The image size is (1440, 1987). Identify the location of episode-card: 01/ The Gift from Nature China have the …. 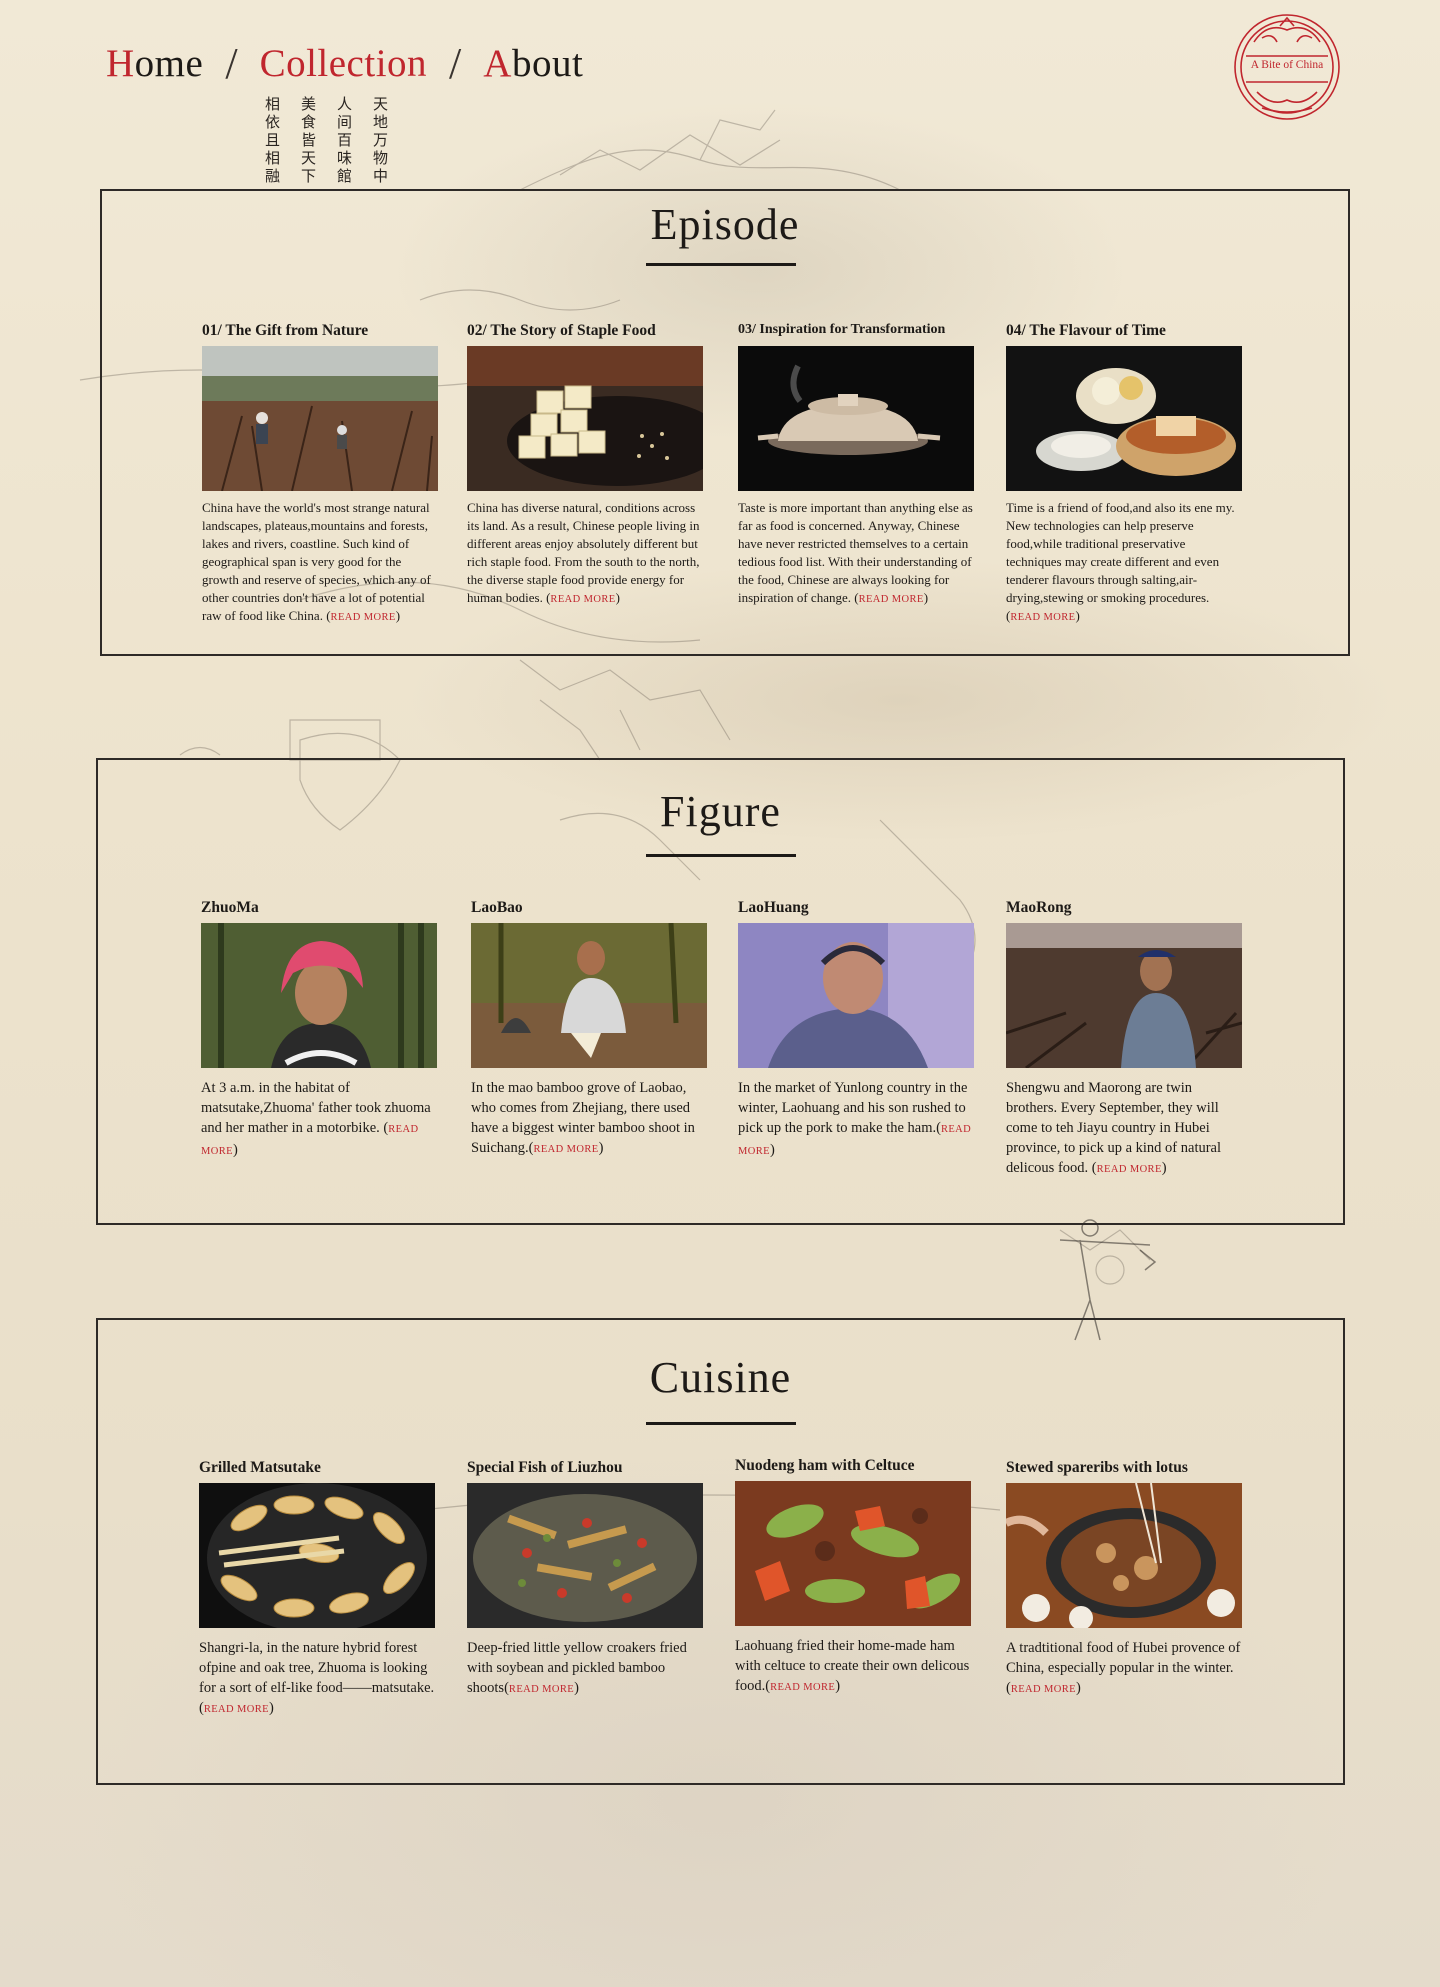
(320, 474).